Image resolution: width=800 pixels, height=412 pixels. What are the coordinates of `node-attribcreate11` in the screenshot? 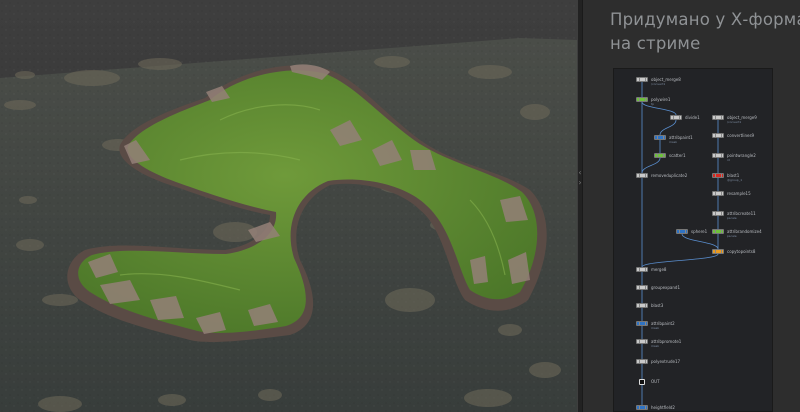 It's located at (718, 213).